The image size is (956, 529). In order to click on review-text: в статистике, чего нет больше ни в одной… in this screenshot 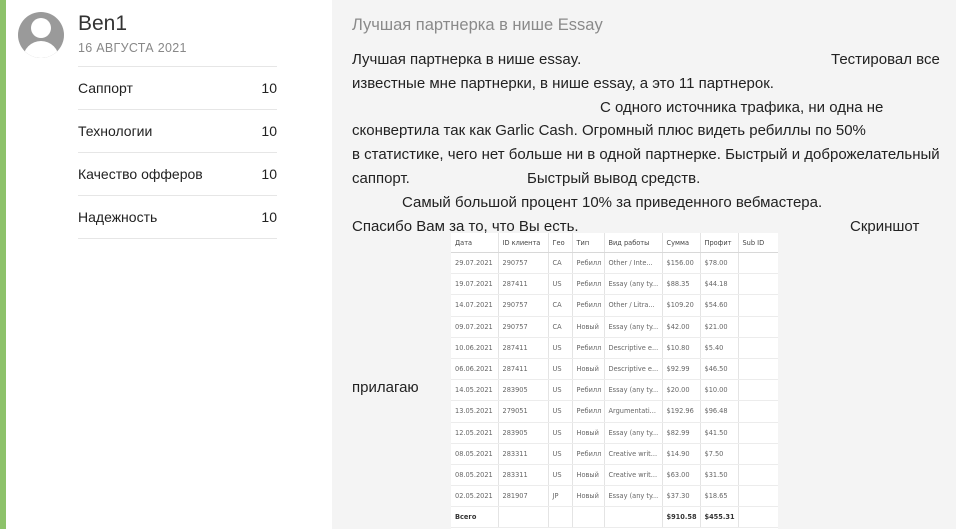, I will do `click(646, 155)`.